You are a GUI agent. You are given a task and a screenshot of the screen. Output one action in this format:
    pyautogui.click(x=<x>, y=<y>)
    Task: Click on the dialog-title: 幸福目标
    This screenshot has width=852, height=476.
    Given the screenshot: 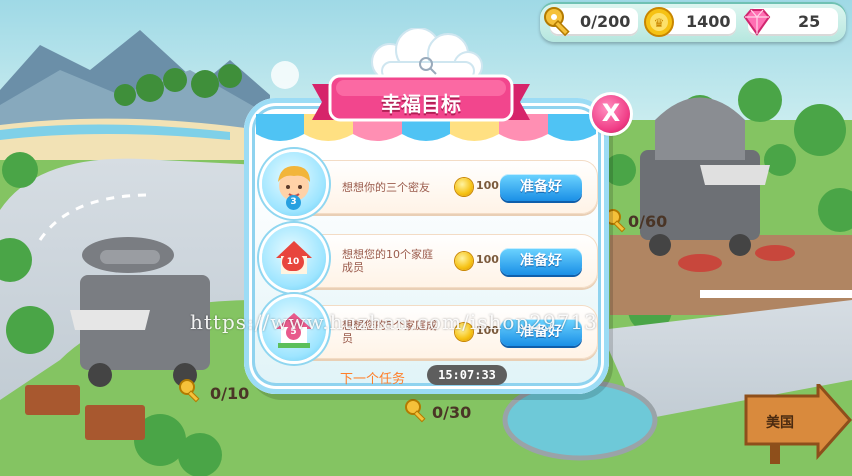 What is the action you would take?
    pyautogui.click(x=421, y=104)
    